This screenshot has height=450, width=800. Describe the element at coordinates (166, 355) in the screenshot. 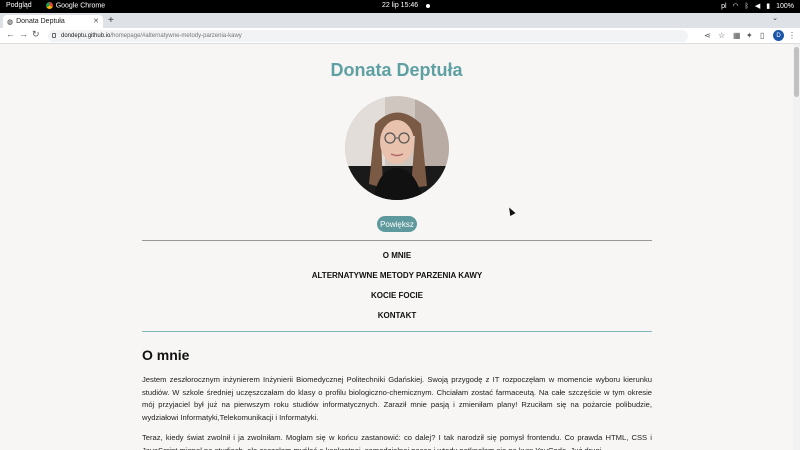

I see `section-heading: O mnie` at that location.